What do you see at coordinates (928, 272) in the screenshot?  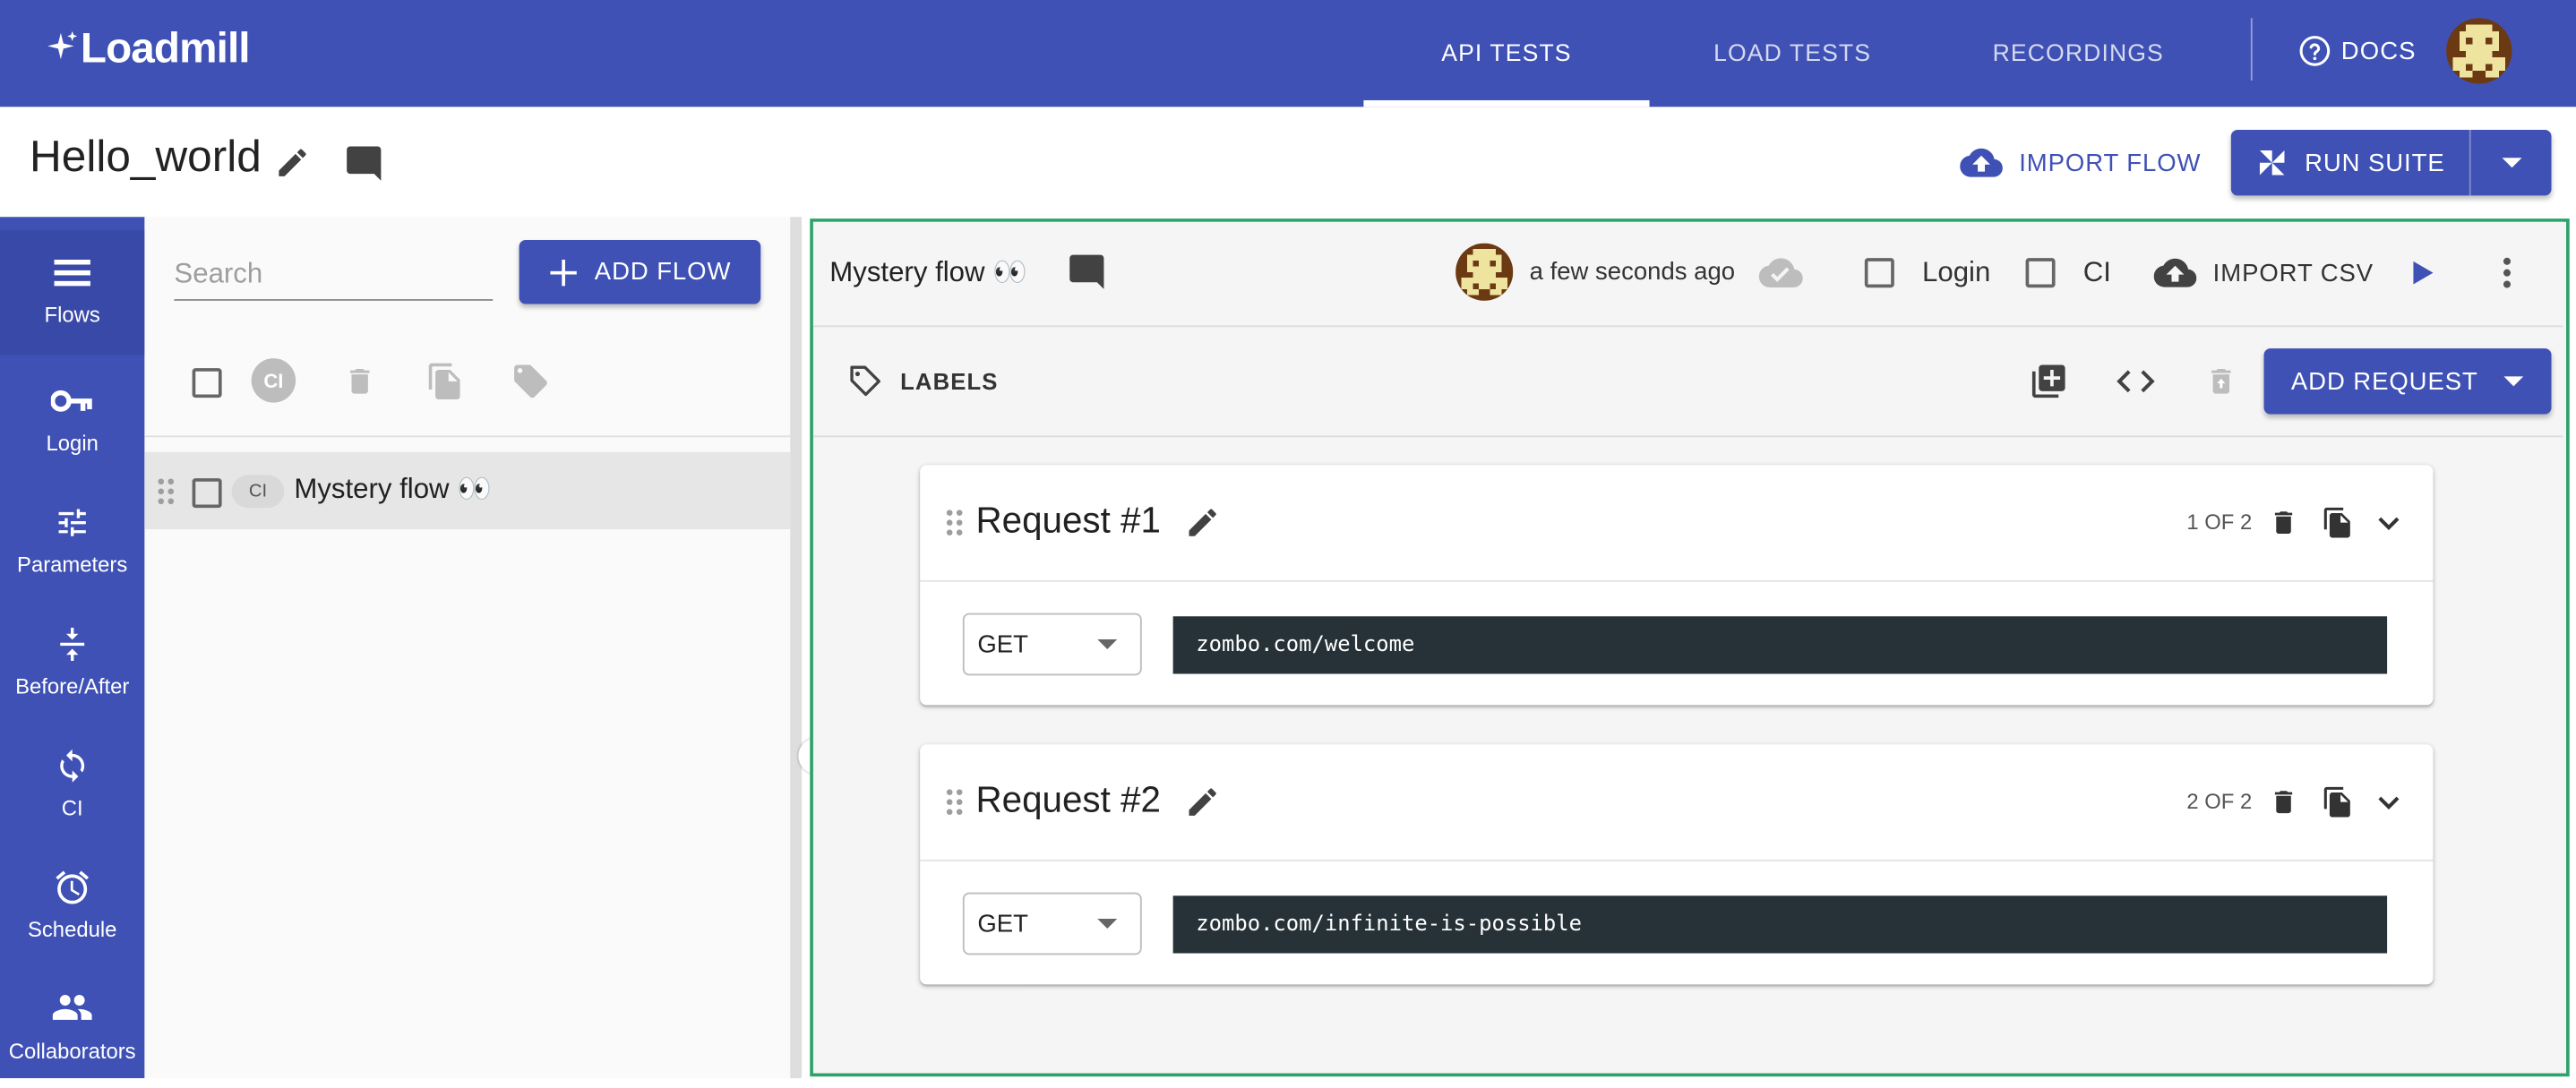 I see `flow-title: Mystery flow 👀` at bounding box center [928, 272].